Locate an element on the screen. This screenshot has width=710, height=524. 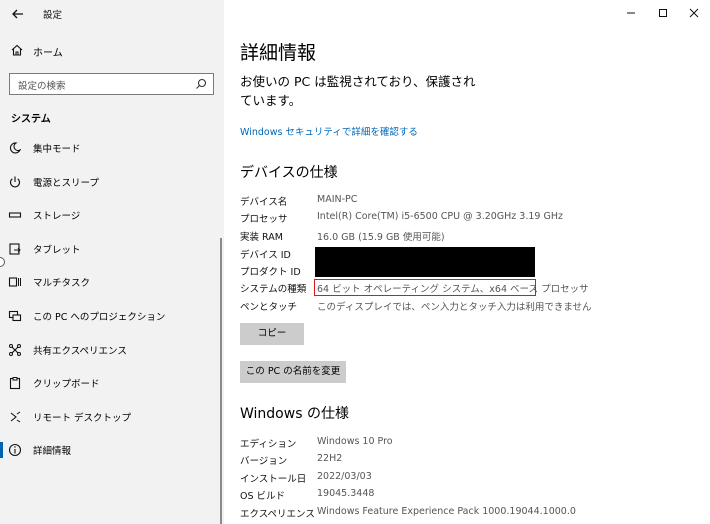
spec-key: デバイス名 is located at coordinates (264, 202).